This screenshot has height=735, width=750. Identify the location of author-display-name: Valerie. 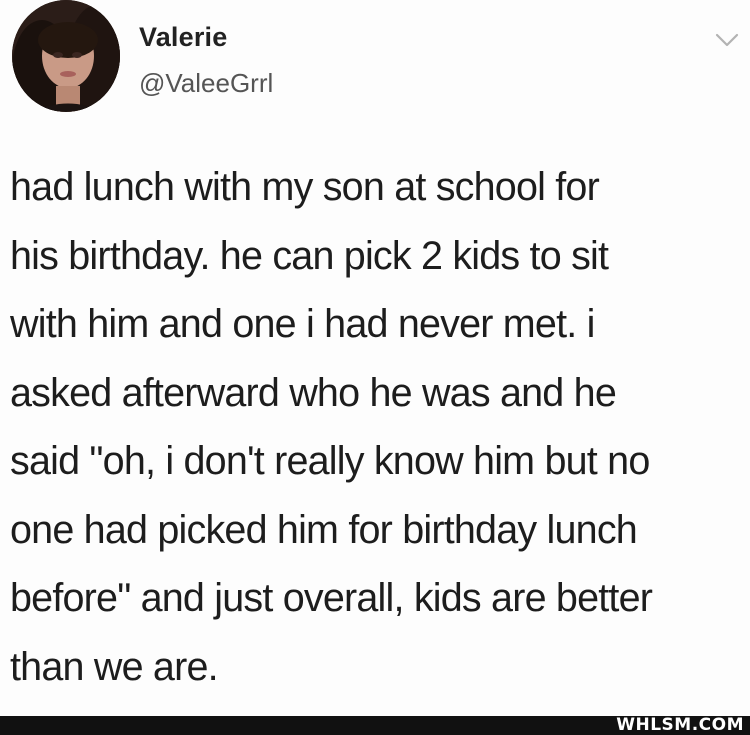
(183, 37).